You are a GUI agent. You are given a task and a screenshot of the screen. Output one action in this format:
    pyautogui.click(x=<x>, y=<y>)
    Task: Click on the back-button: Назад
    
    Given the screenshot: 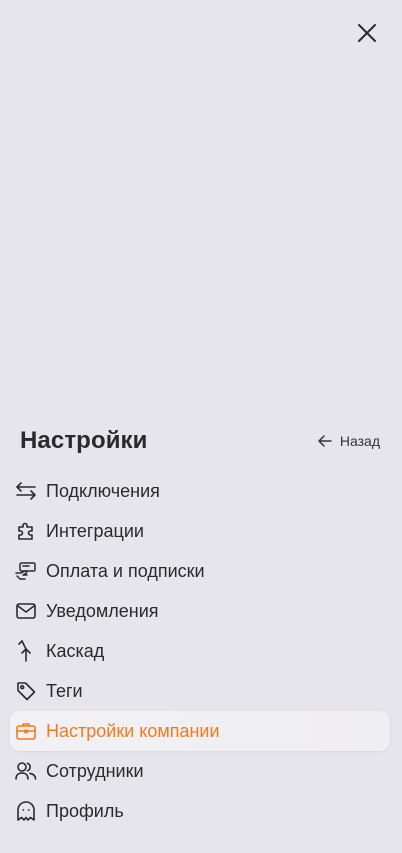 What is the action you would take?
    pyautogui.click(x=349, y=441)
    